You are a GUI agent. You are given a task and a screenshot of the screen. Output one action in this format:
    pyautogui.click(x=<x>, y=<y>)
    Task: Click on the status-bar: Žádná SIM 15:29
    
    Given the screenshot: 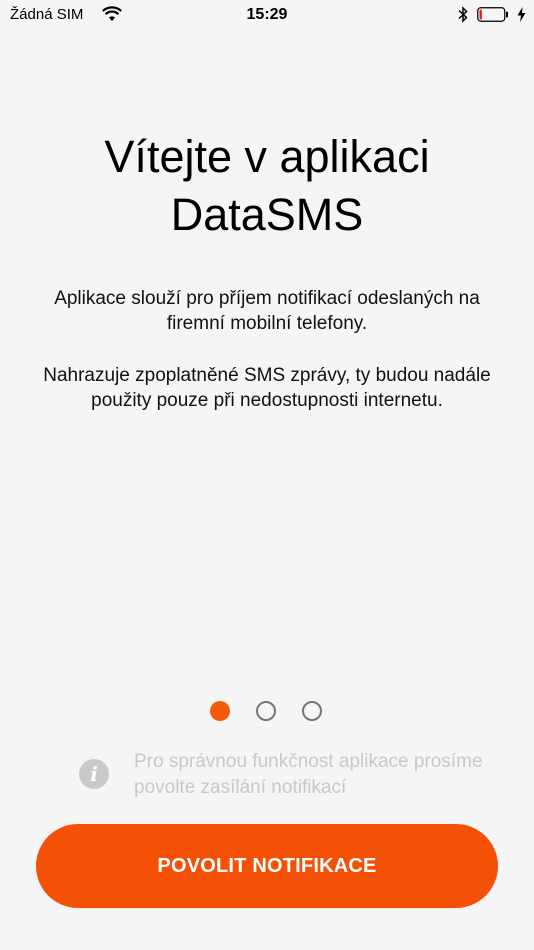 What is the action you would take?
    pyautogui.click(x=267, y=15)
    